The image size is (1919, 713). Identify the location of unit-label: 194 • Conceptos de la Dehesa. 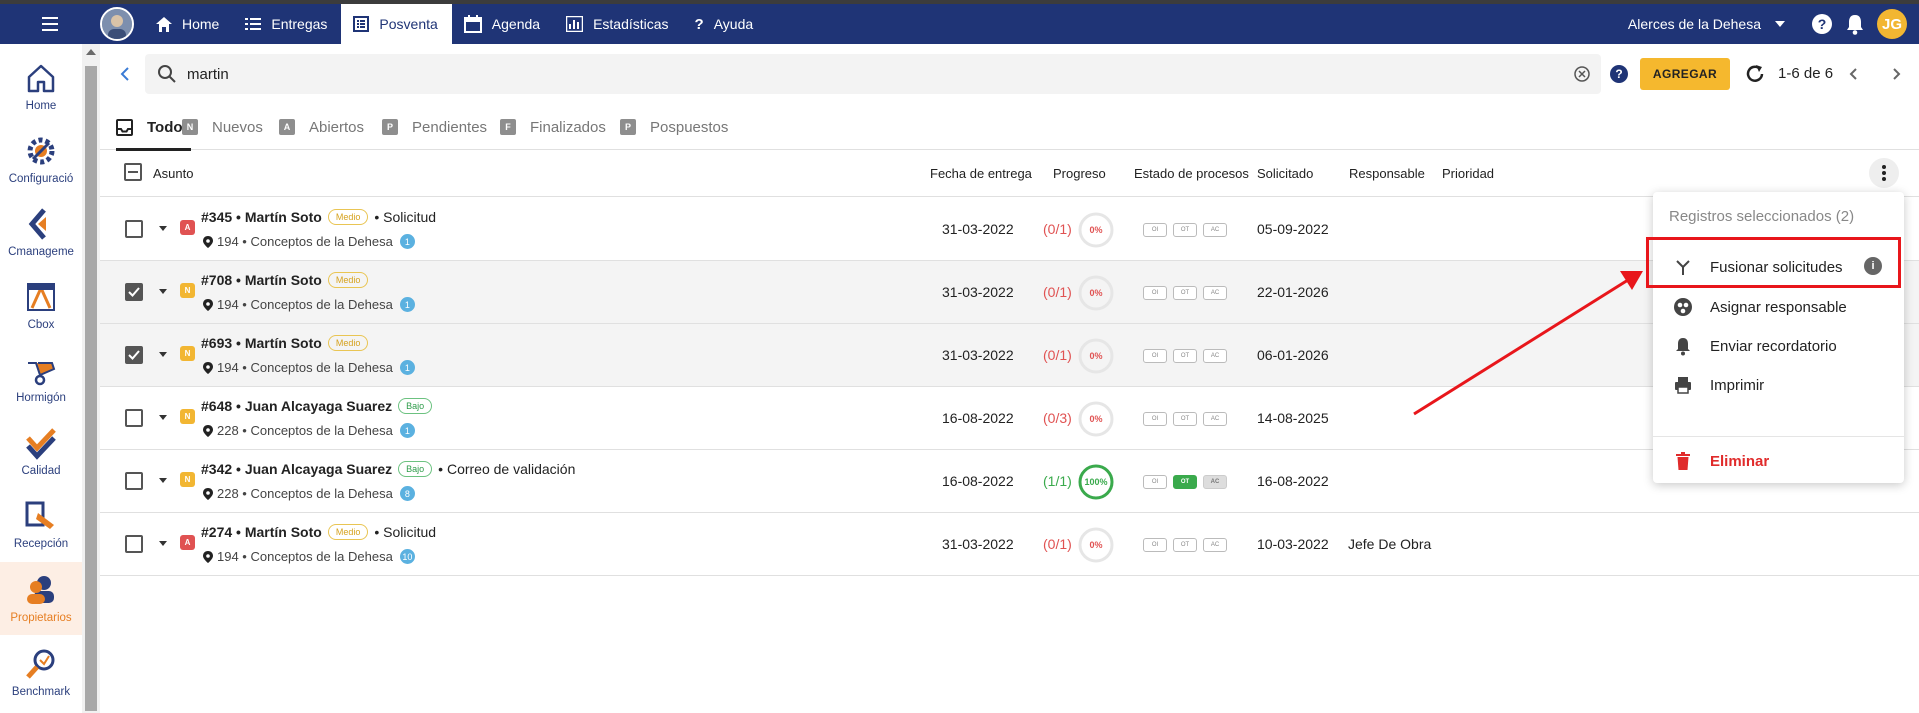
(305, 304).